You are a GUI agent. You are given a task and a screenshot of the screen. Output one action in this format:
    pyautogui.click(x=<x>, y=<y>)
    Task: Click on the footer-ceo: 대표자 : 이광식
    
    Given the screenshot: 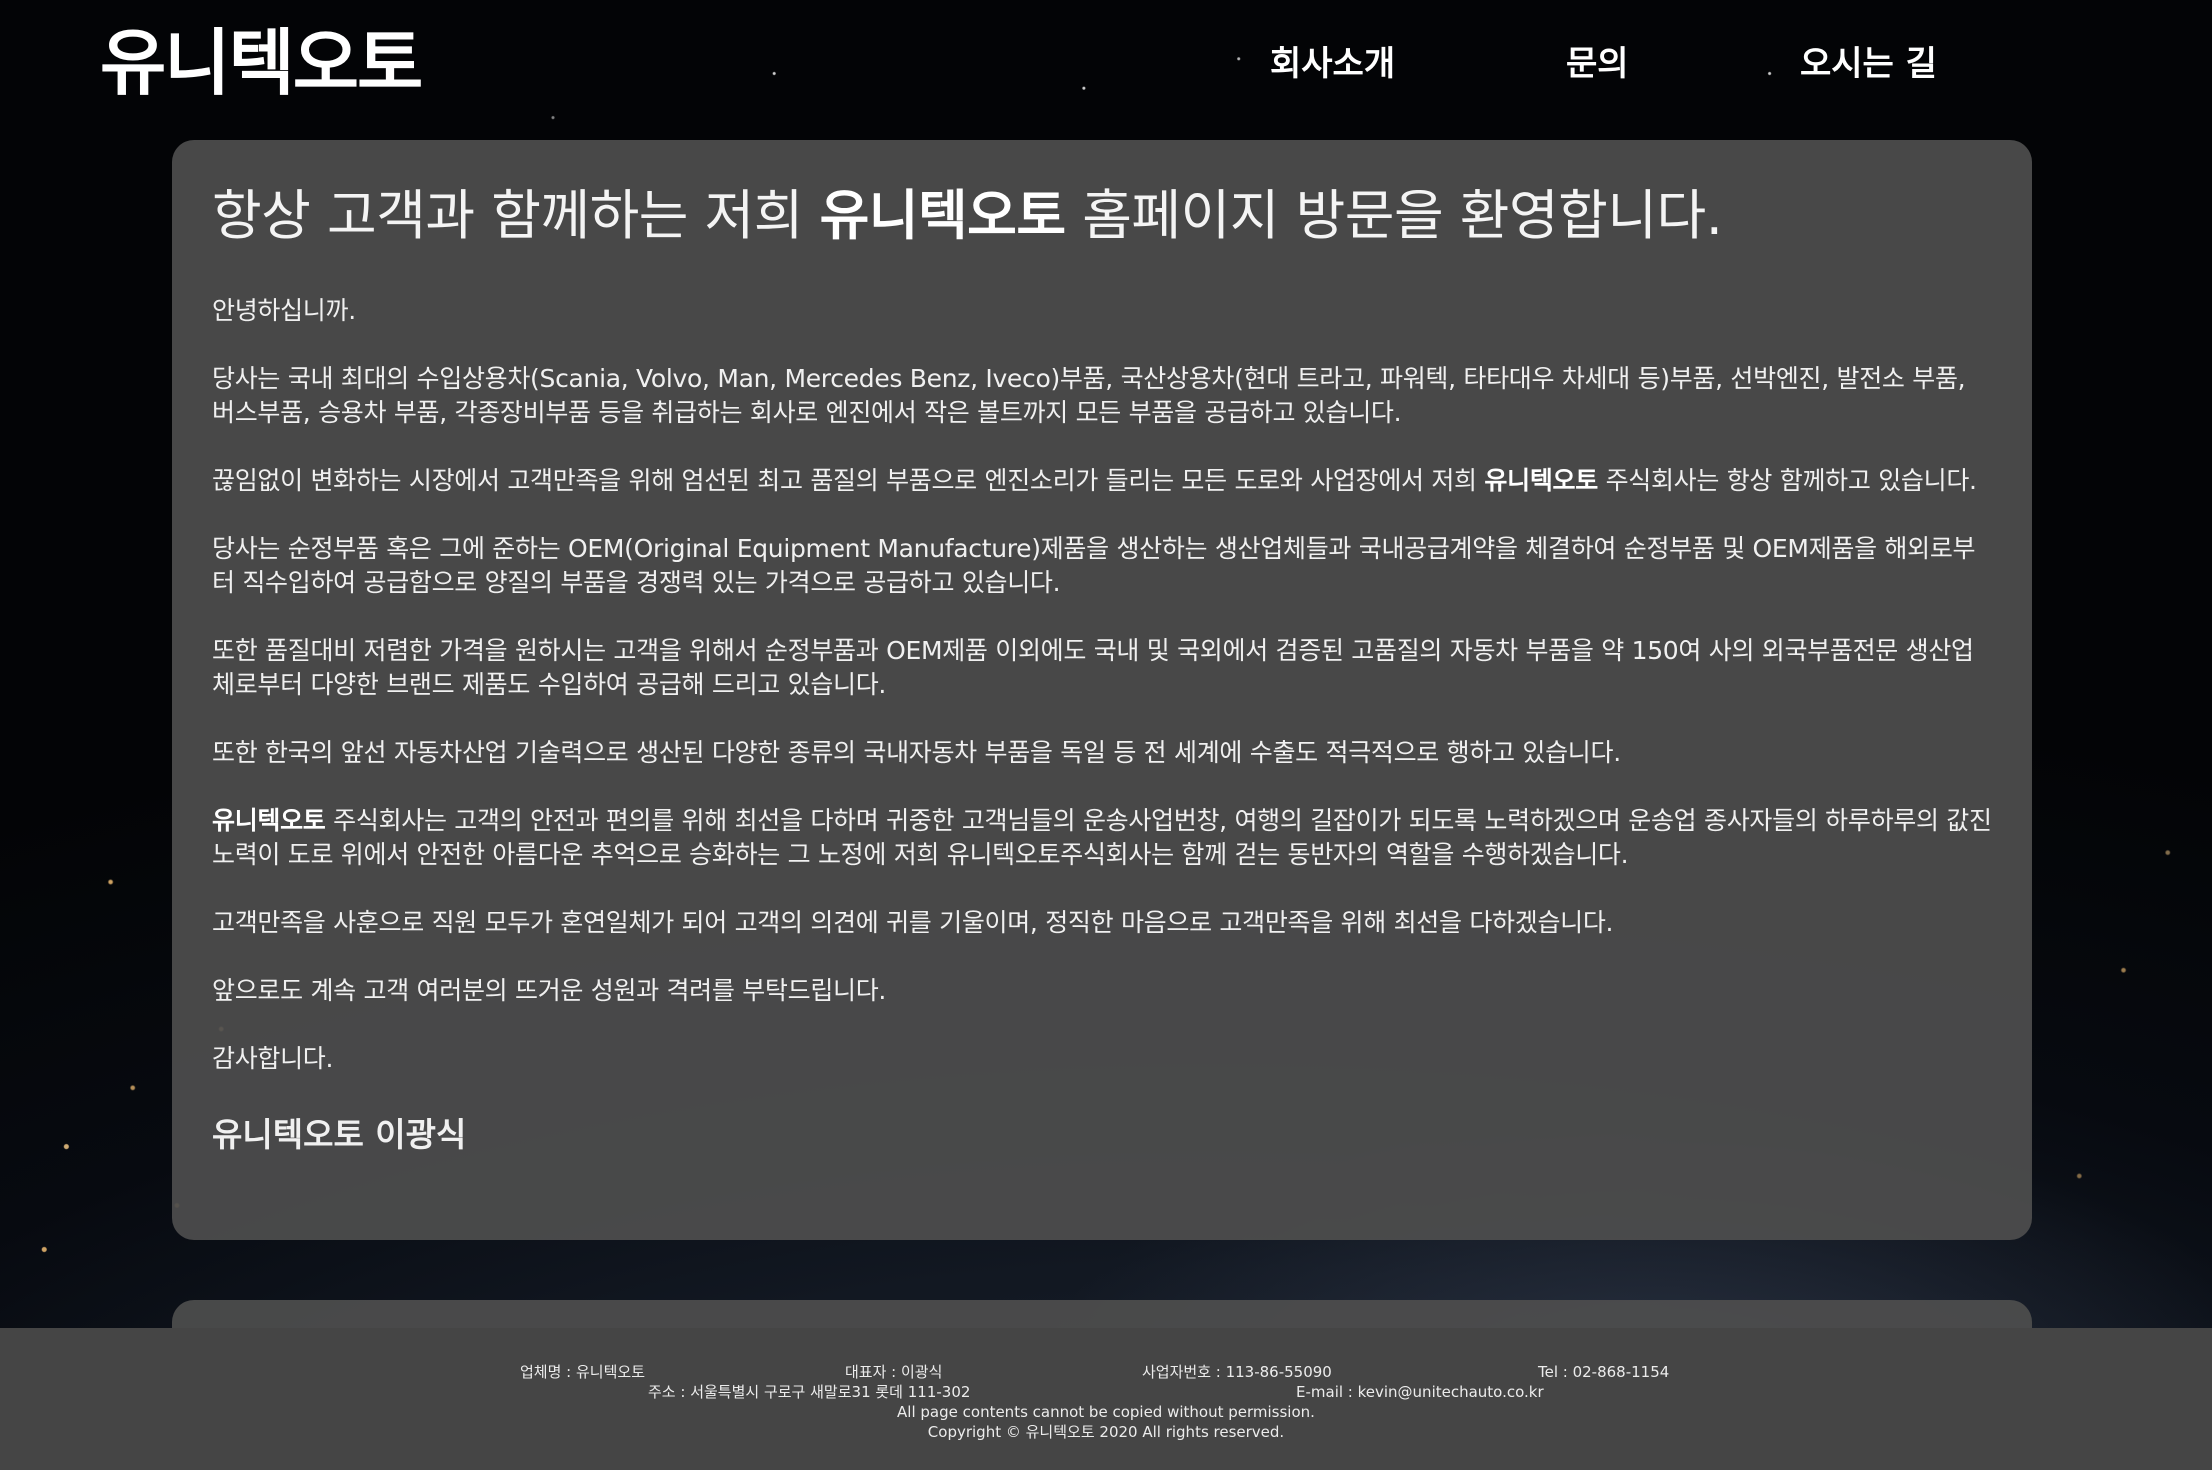 What is the action you would take?
    pyautogui.click(x=894, y=1372)
    